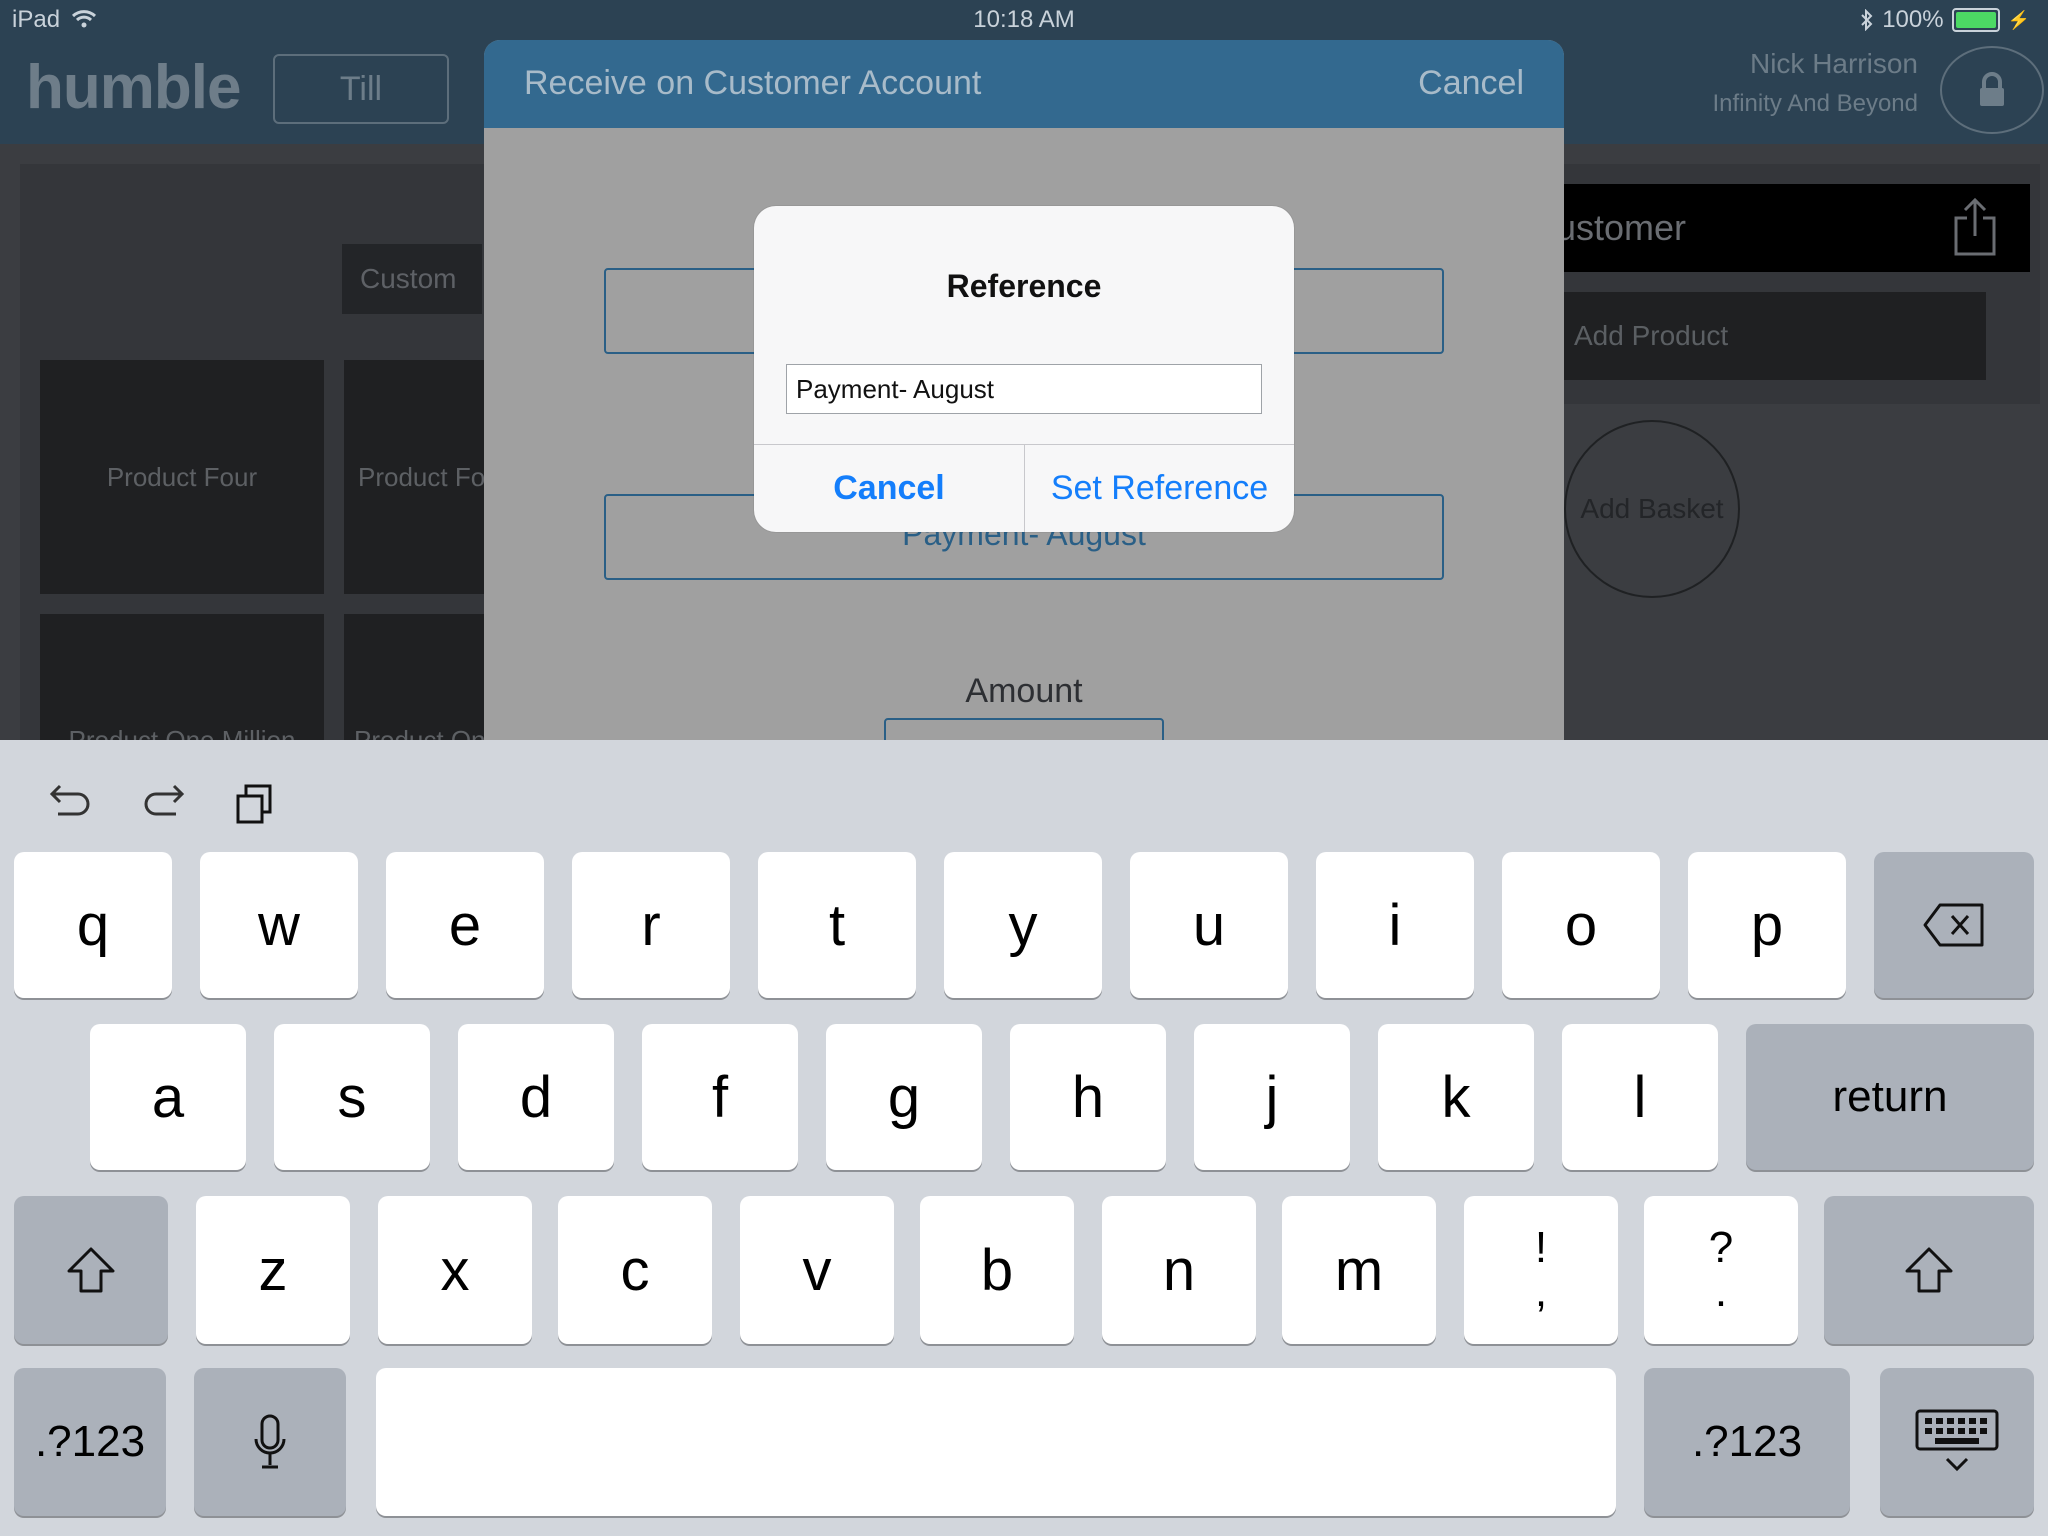  What do you see at coordinates (1272, 1097) in the screenshot?
I see `key-j: j` at bounding box center [1272, 1097].